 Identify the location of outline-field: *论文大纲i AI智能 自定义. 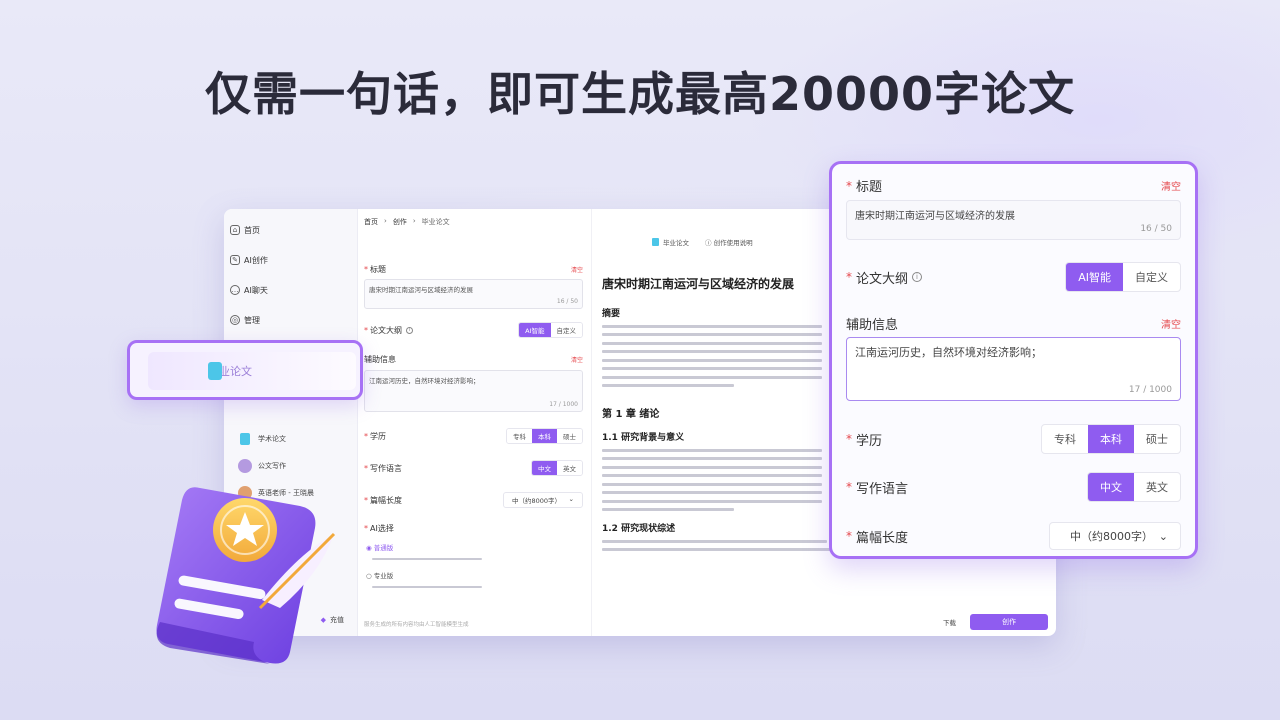
(473, 330).